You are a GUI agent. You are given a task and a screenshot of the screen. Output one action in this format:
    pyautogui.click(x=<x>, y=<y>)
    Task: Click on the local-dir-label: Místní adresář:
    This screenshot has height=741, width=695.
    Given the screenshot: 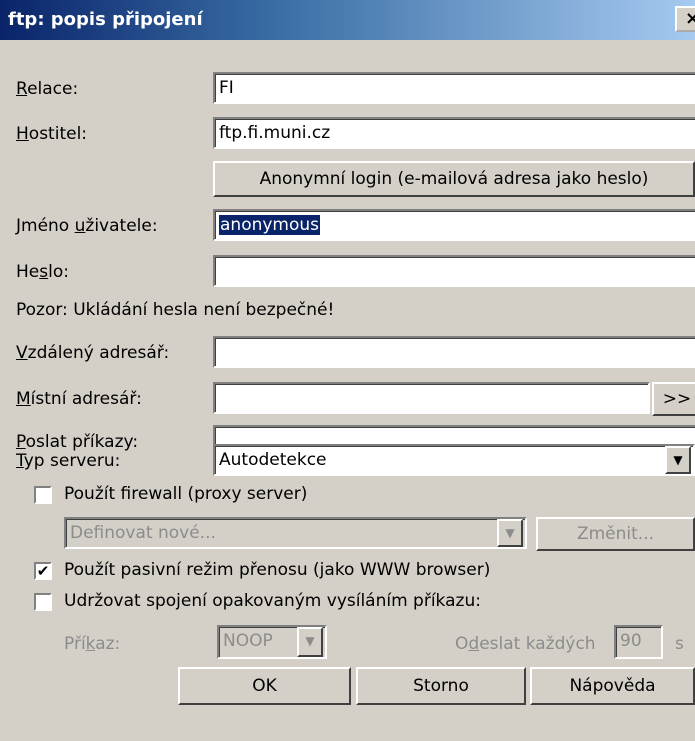 What is the action you would take?
    pyautogui.click(x=79, y=399)
    